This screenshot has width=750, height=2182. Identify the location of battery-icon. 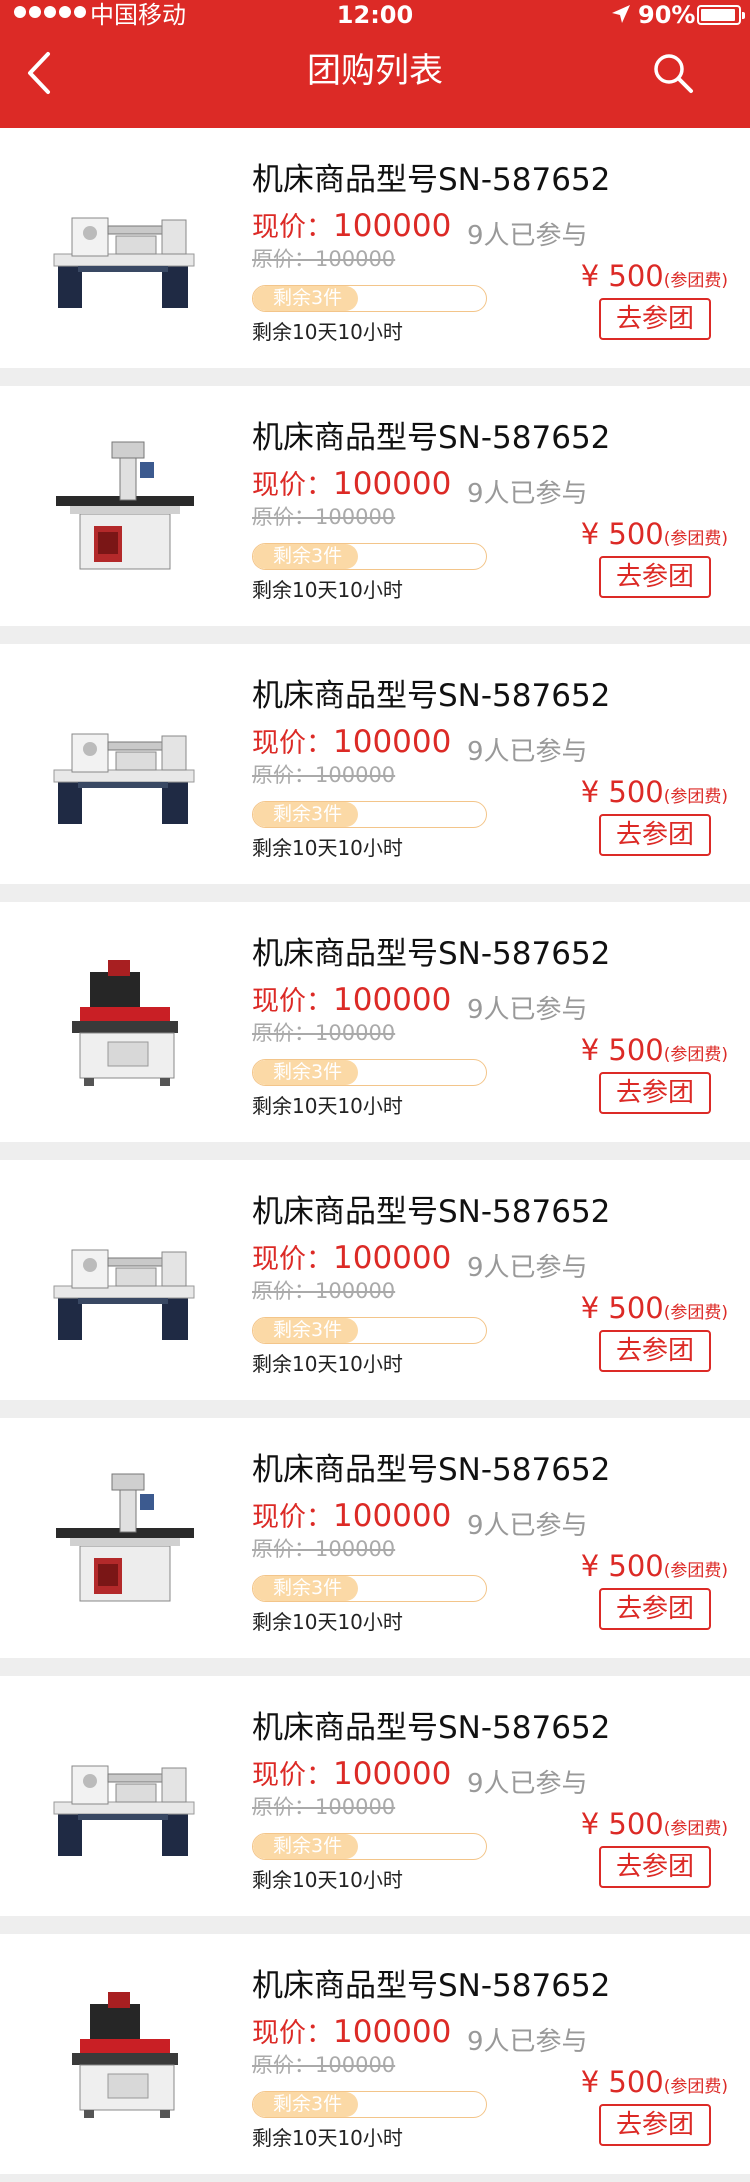
(721, 15).